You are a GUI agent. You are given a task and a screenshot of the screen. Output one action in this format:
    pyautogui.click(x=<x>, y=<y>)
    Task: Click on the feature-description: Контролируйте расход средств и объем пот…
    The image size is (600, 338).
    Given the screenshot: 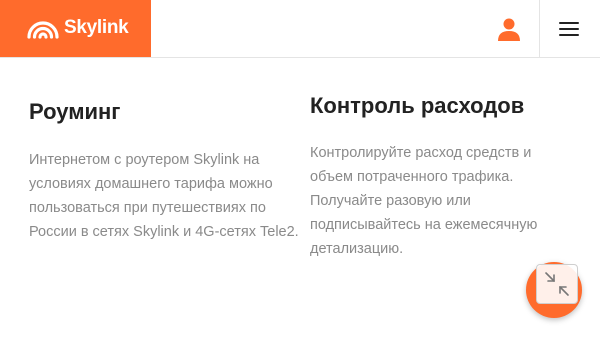 What is the action you would take?
    pyautogui.click(x=424, y=201)
    